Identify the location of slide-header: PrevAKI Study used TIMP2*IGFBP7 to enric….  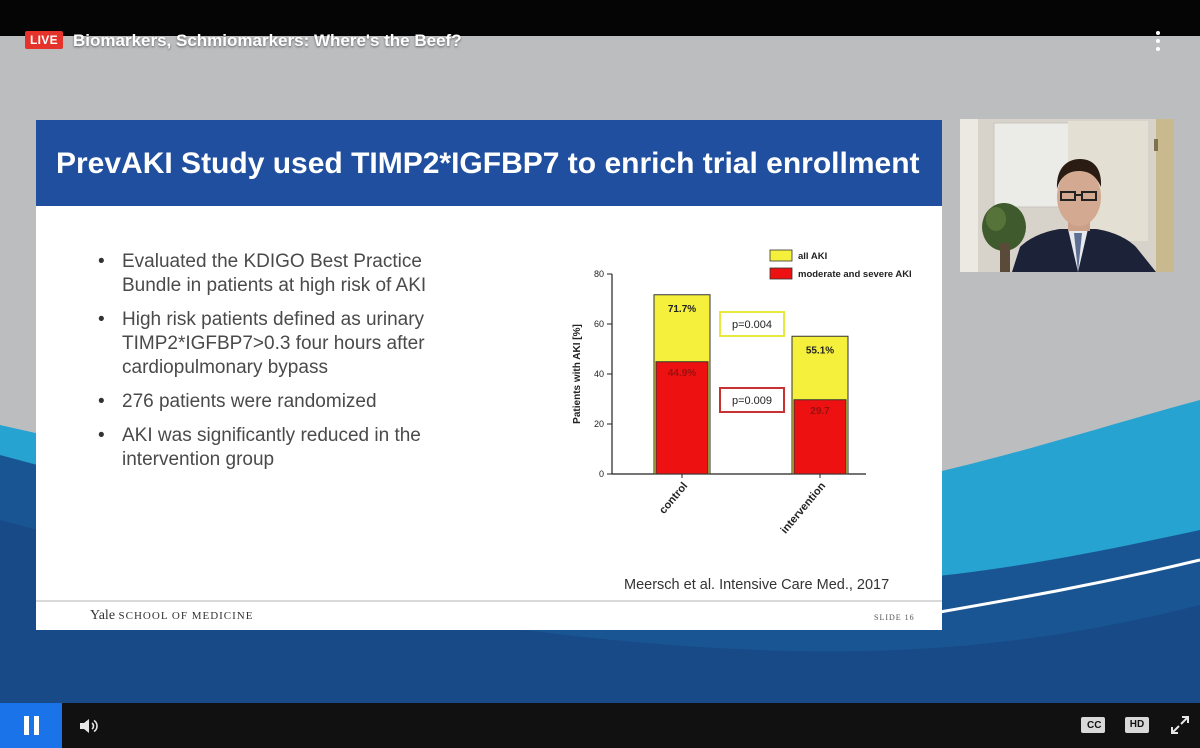
(489, 163).